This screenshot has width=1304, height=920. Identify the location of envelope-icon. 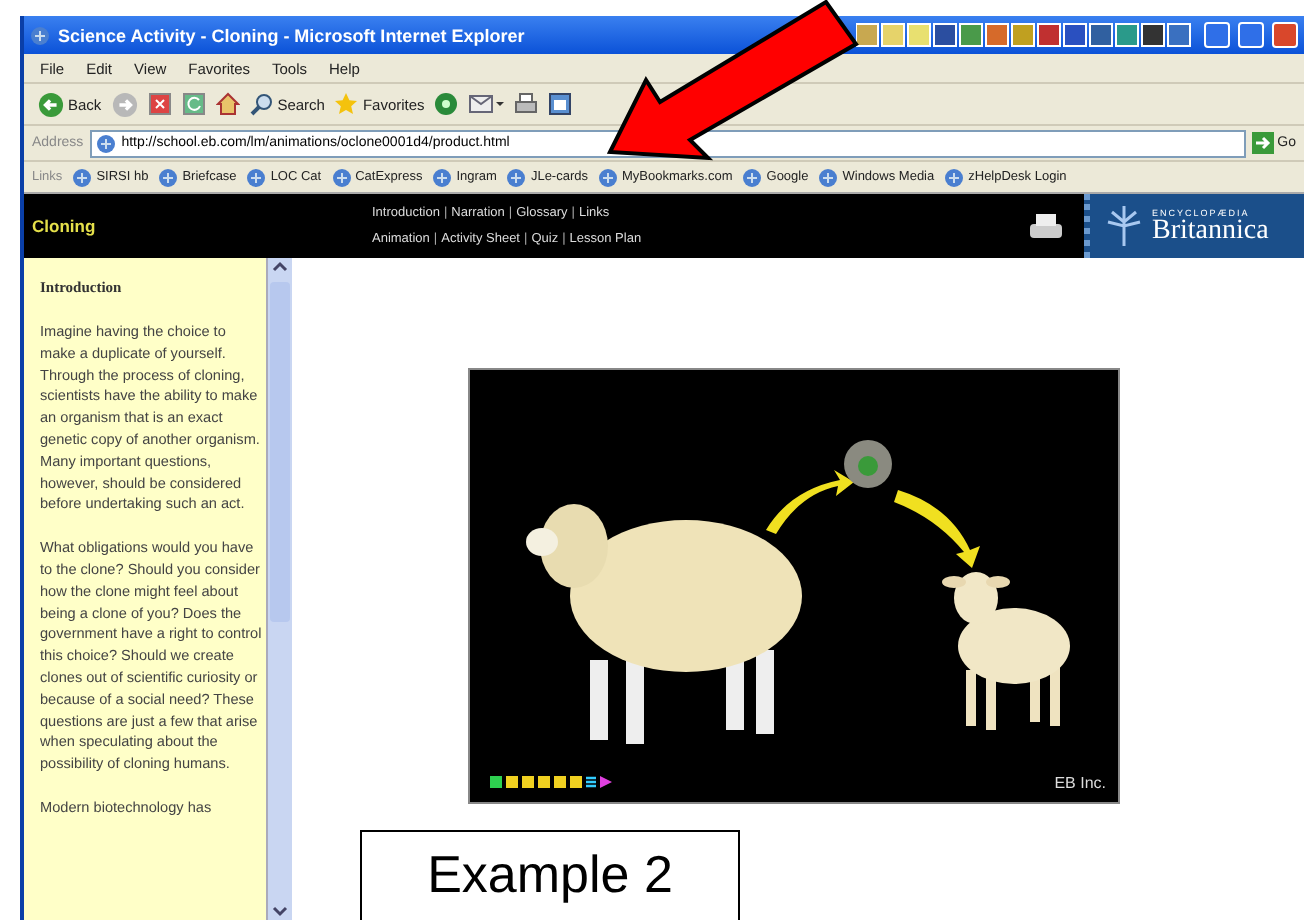
(486, 104).